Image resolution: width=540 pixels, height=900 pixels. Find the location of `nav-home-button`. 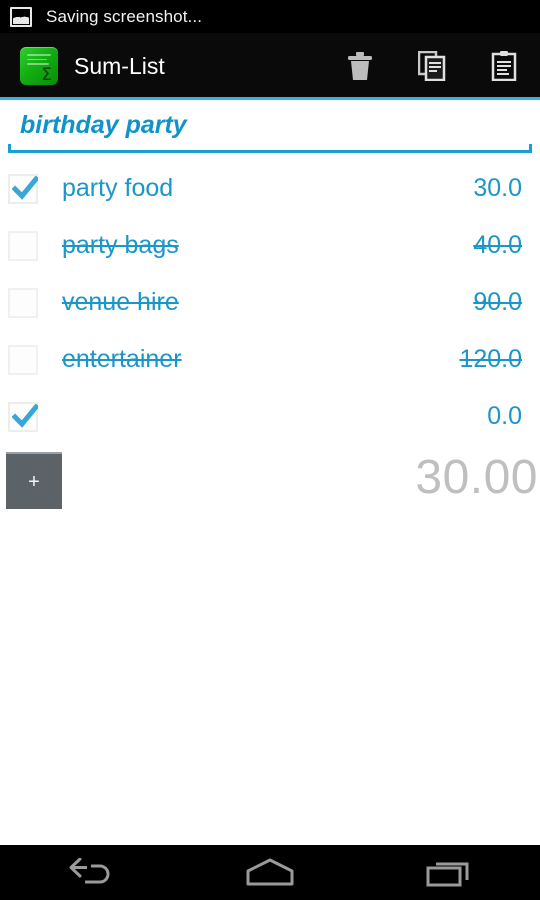

nav-home-button is located at coordinates (270, 872).